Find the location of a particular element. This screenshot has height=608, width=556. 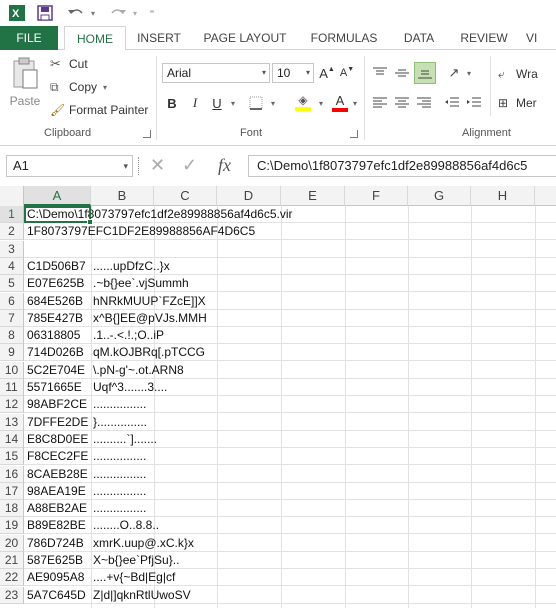

row-header: 8 is located at coordinates (12, 336).